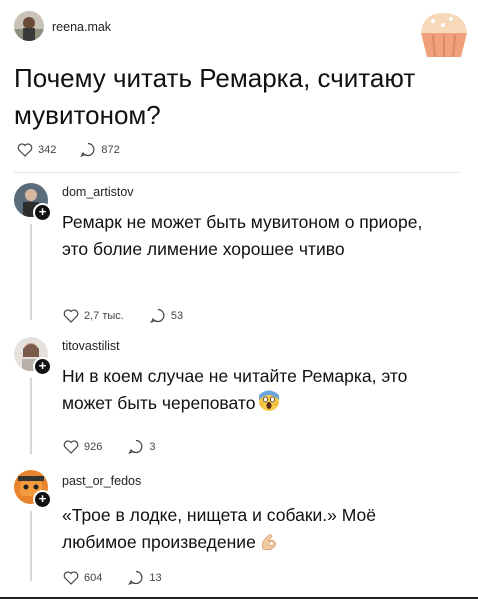  Describe the element at coordinates (110, 149) in the screenshot. I see `post-reply-count: 872` at that location.